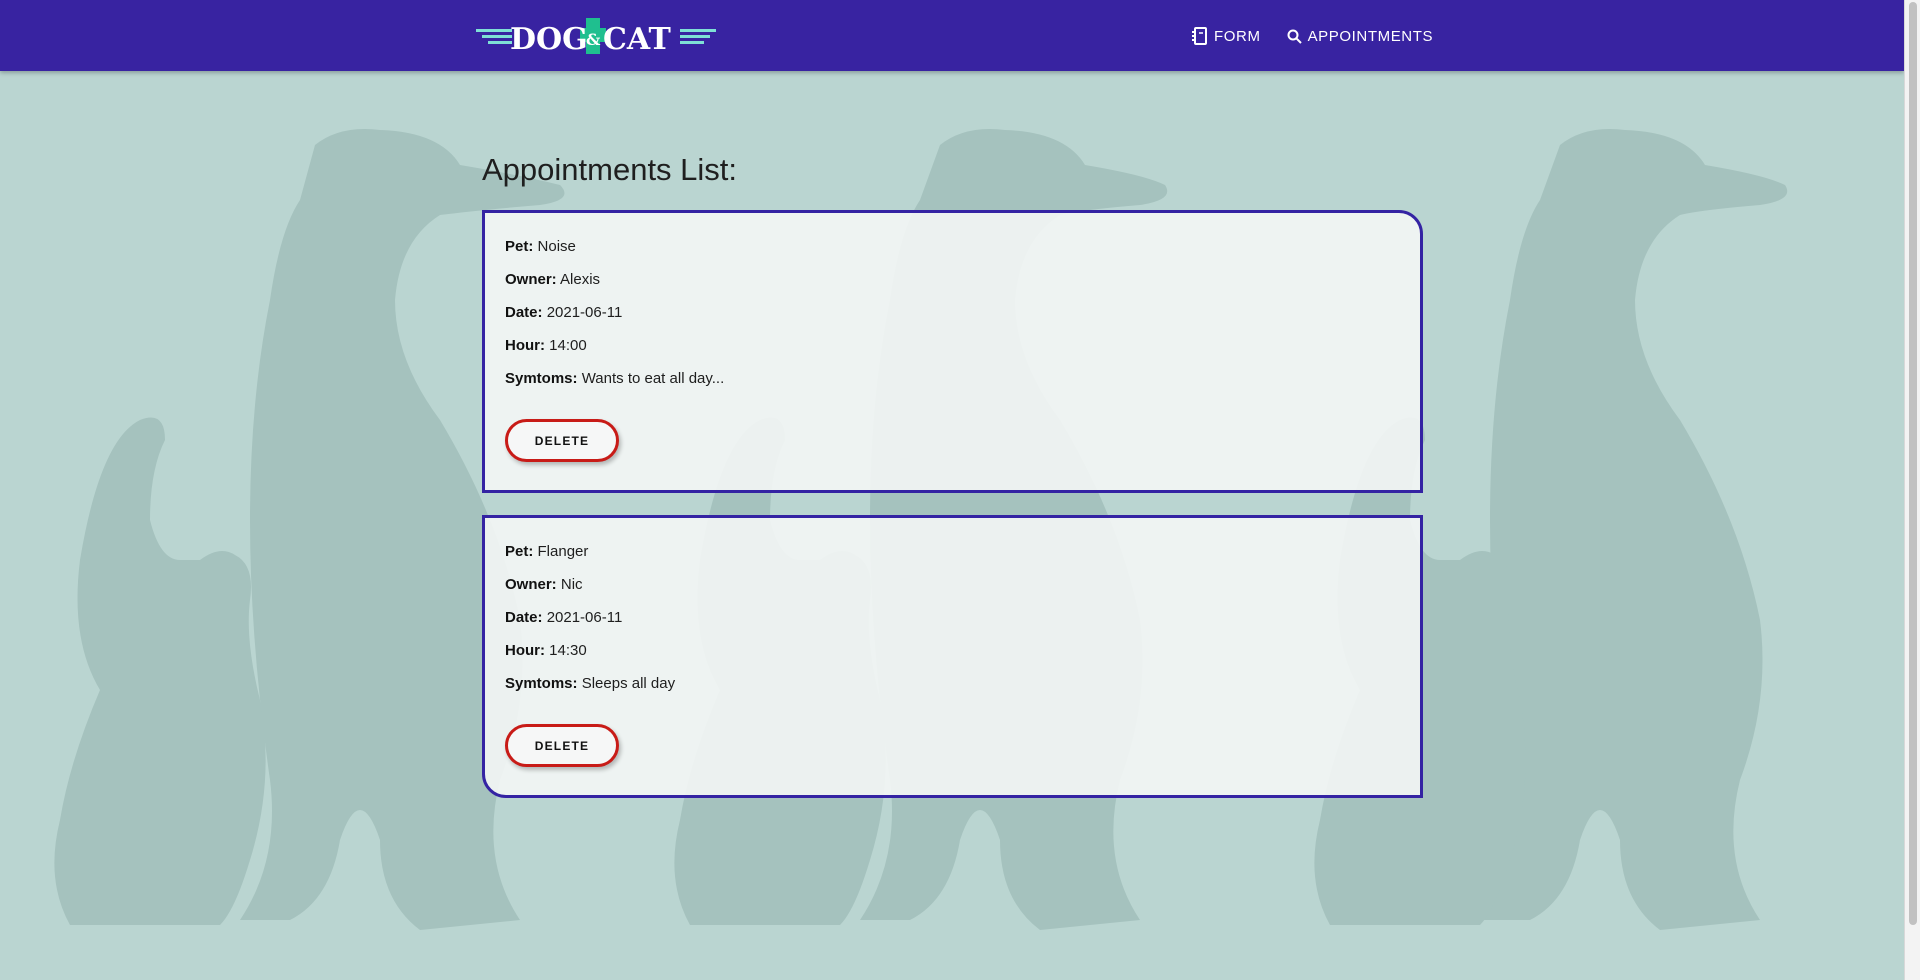 The image size is (1920, 980). Describe the element at coordinates (563, 551) in the screenshot. I see `pet-value: Flanger` at that location.